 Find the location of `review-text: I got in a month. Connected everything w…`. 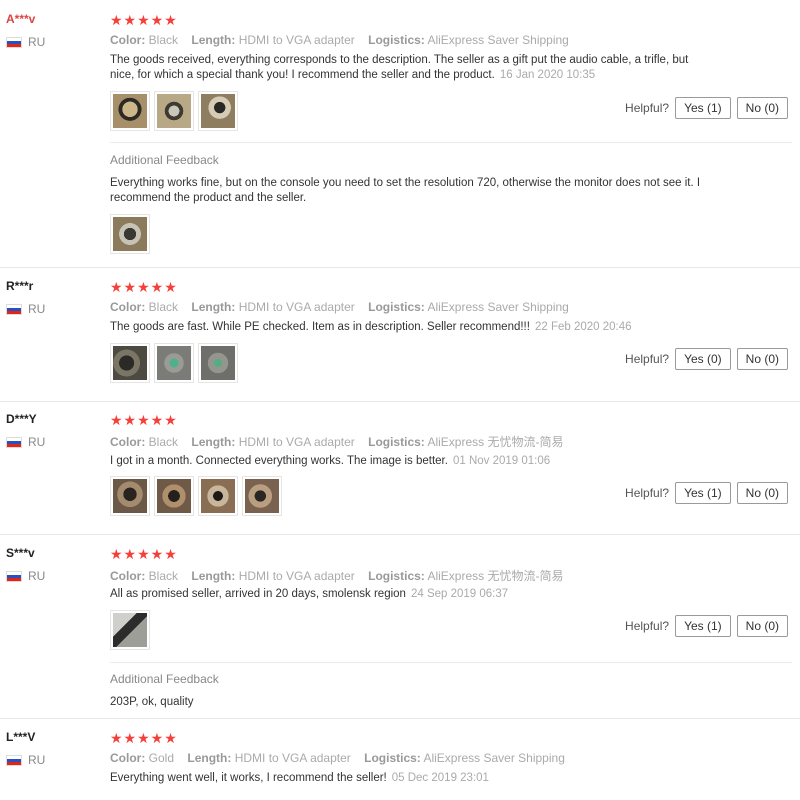

review-text: I got in a month. Connected everything w… is located at coordinates (330, 461).